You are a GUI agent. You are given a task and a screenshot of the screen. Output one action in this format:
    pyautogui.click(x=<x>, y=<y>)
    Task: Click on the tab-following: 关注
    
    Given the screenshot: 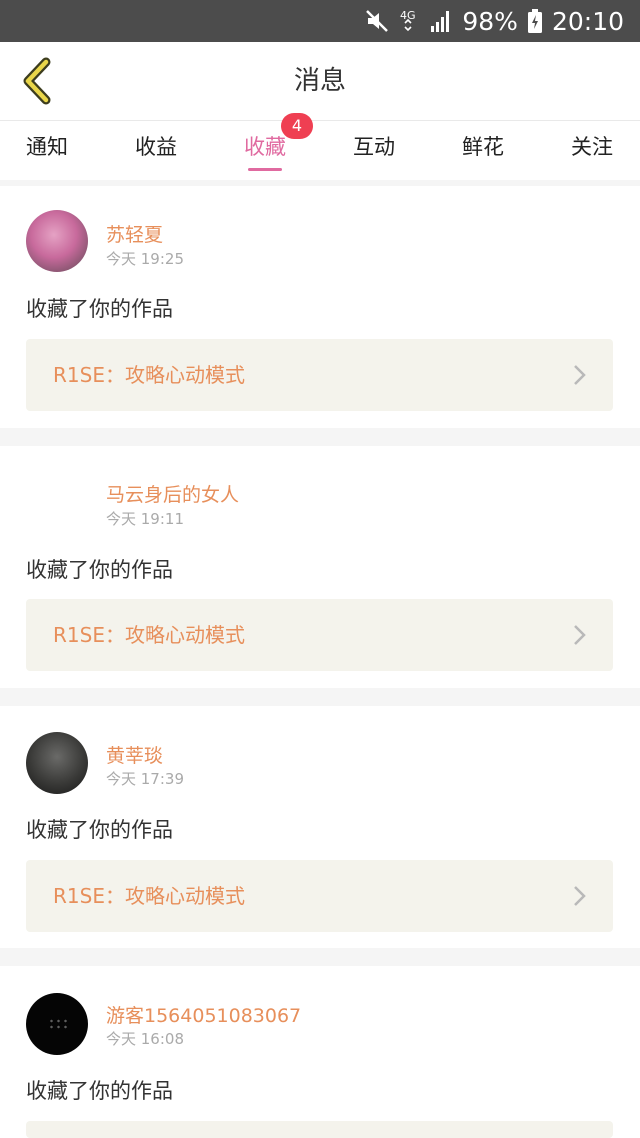 What is the action you would take?
    pyautogui.click(x=592, y=149)
    